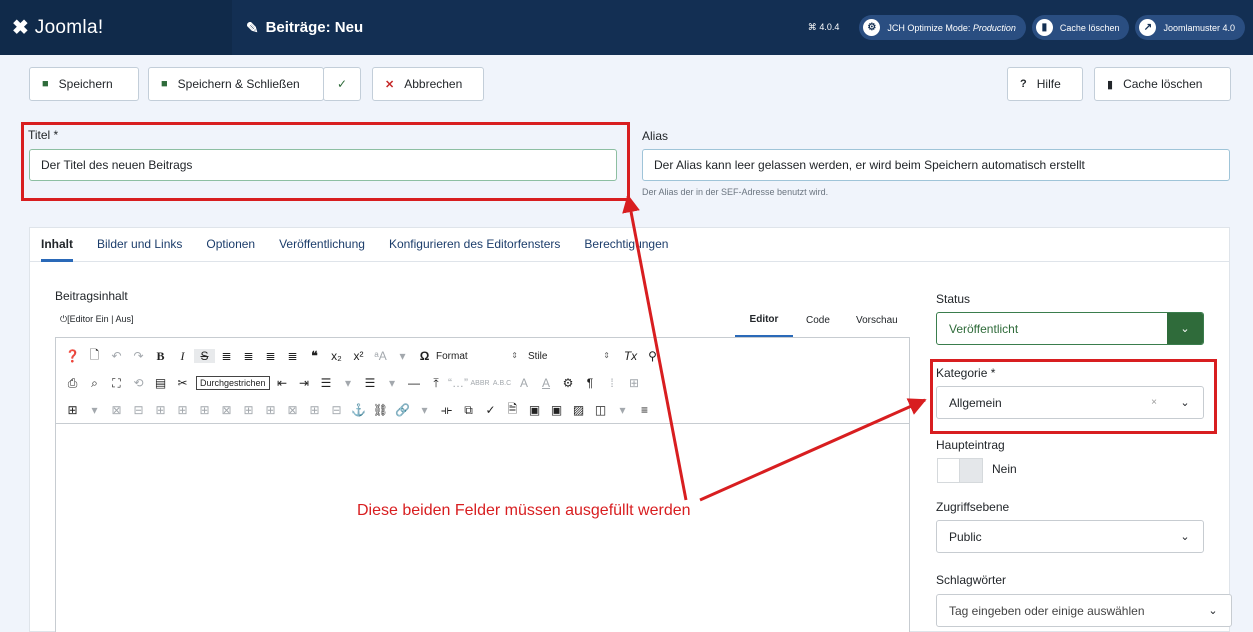 This screenshot has width=1253, height=632. What do you see at coordinates (813, 450) in the screenshot?
I see `arrow-to-category` at bounding box center [813, 450].